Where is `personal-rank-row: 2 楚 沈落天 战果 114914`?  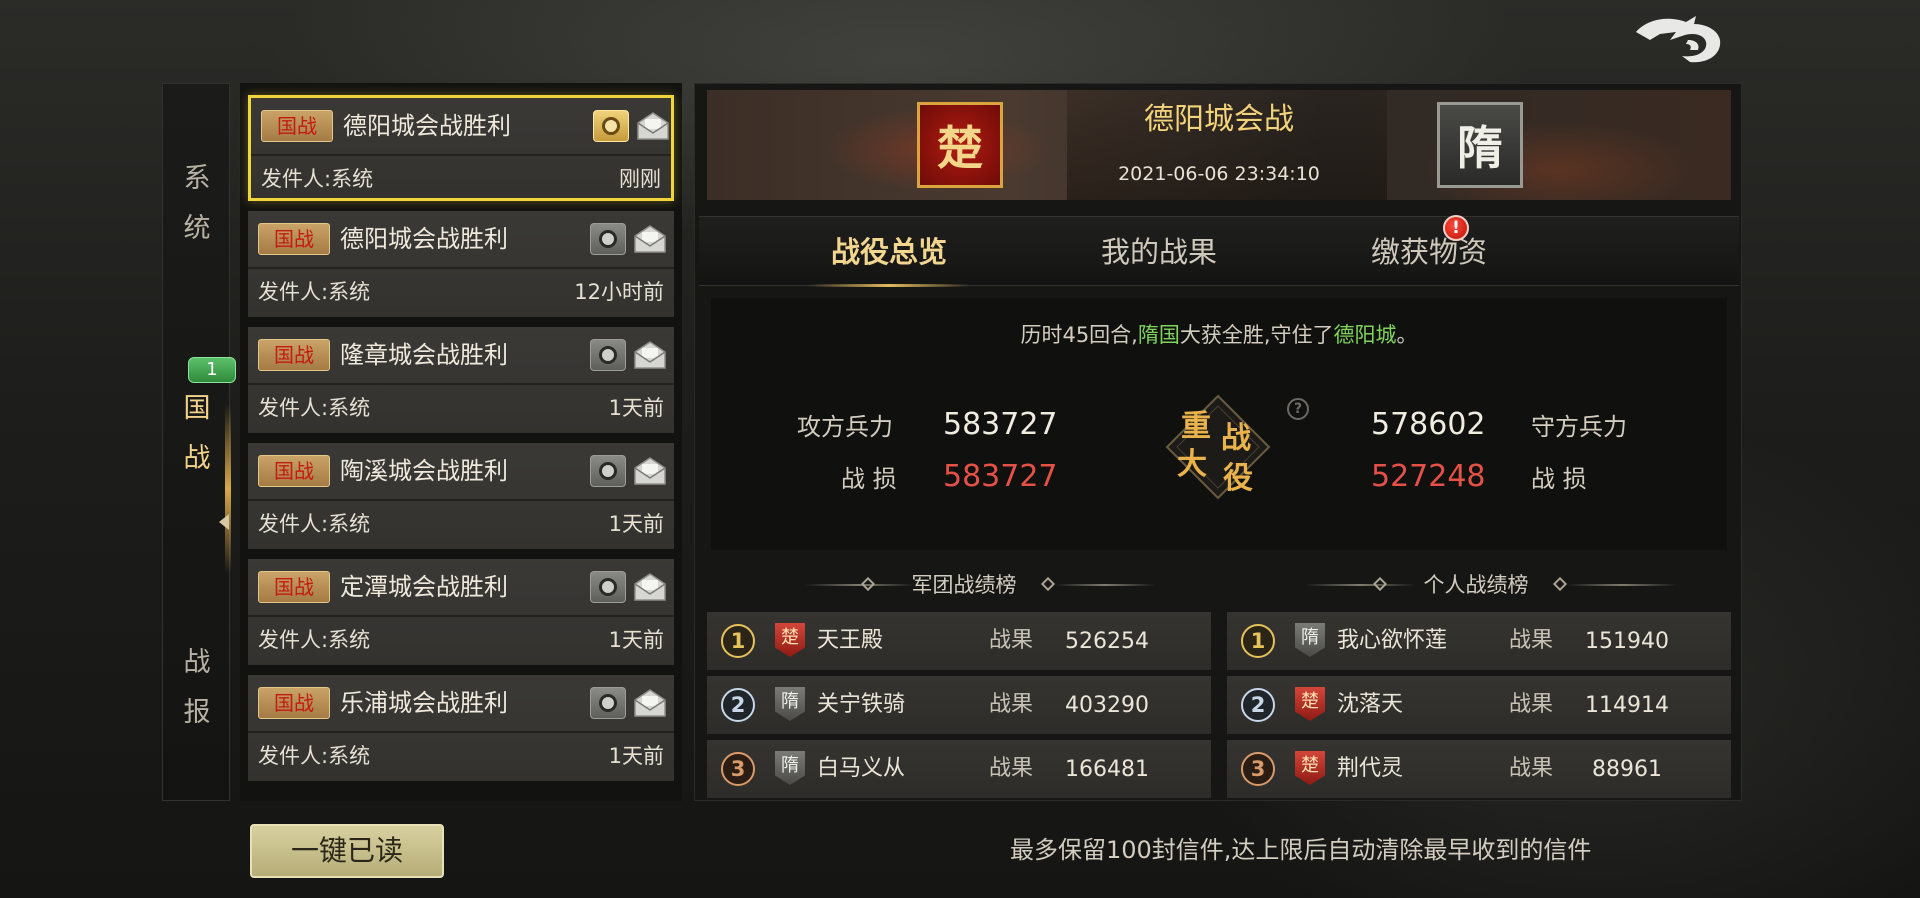
personal-rank-row: 2 楚 沈落天 战果 114914 is located at coordinates (1479, 705).